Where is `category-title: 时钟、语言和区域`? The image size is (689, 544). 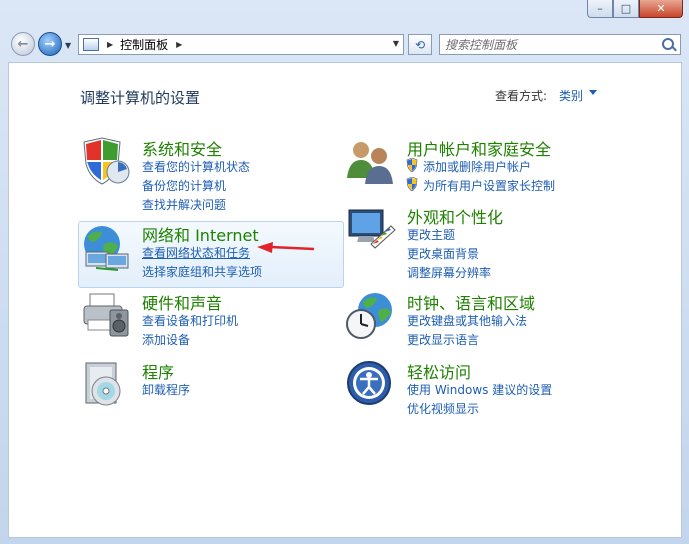
category-title: 时钟、语言和区域 is located at coordinates (471, 302).